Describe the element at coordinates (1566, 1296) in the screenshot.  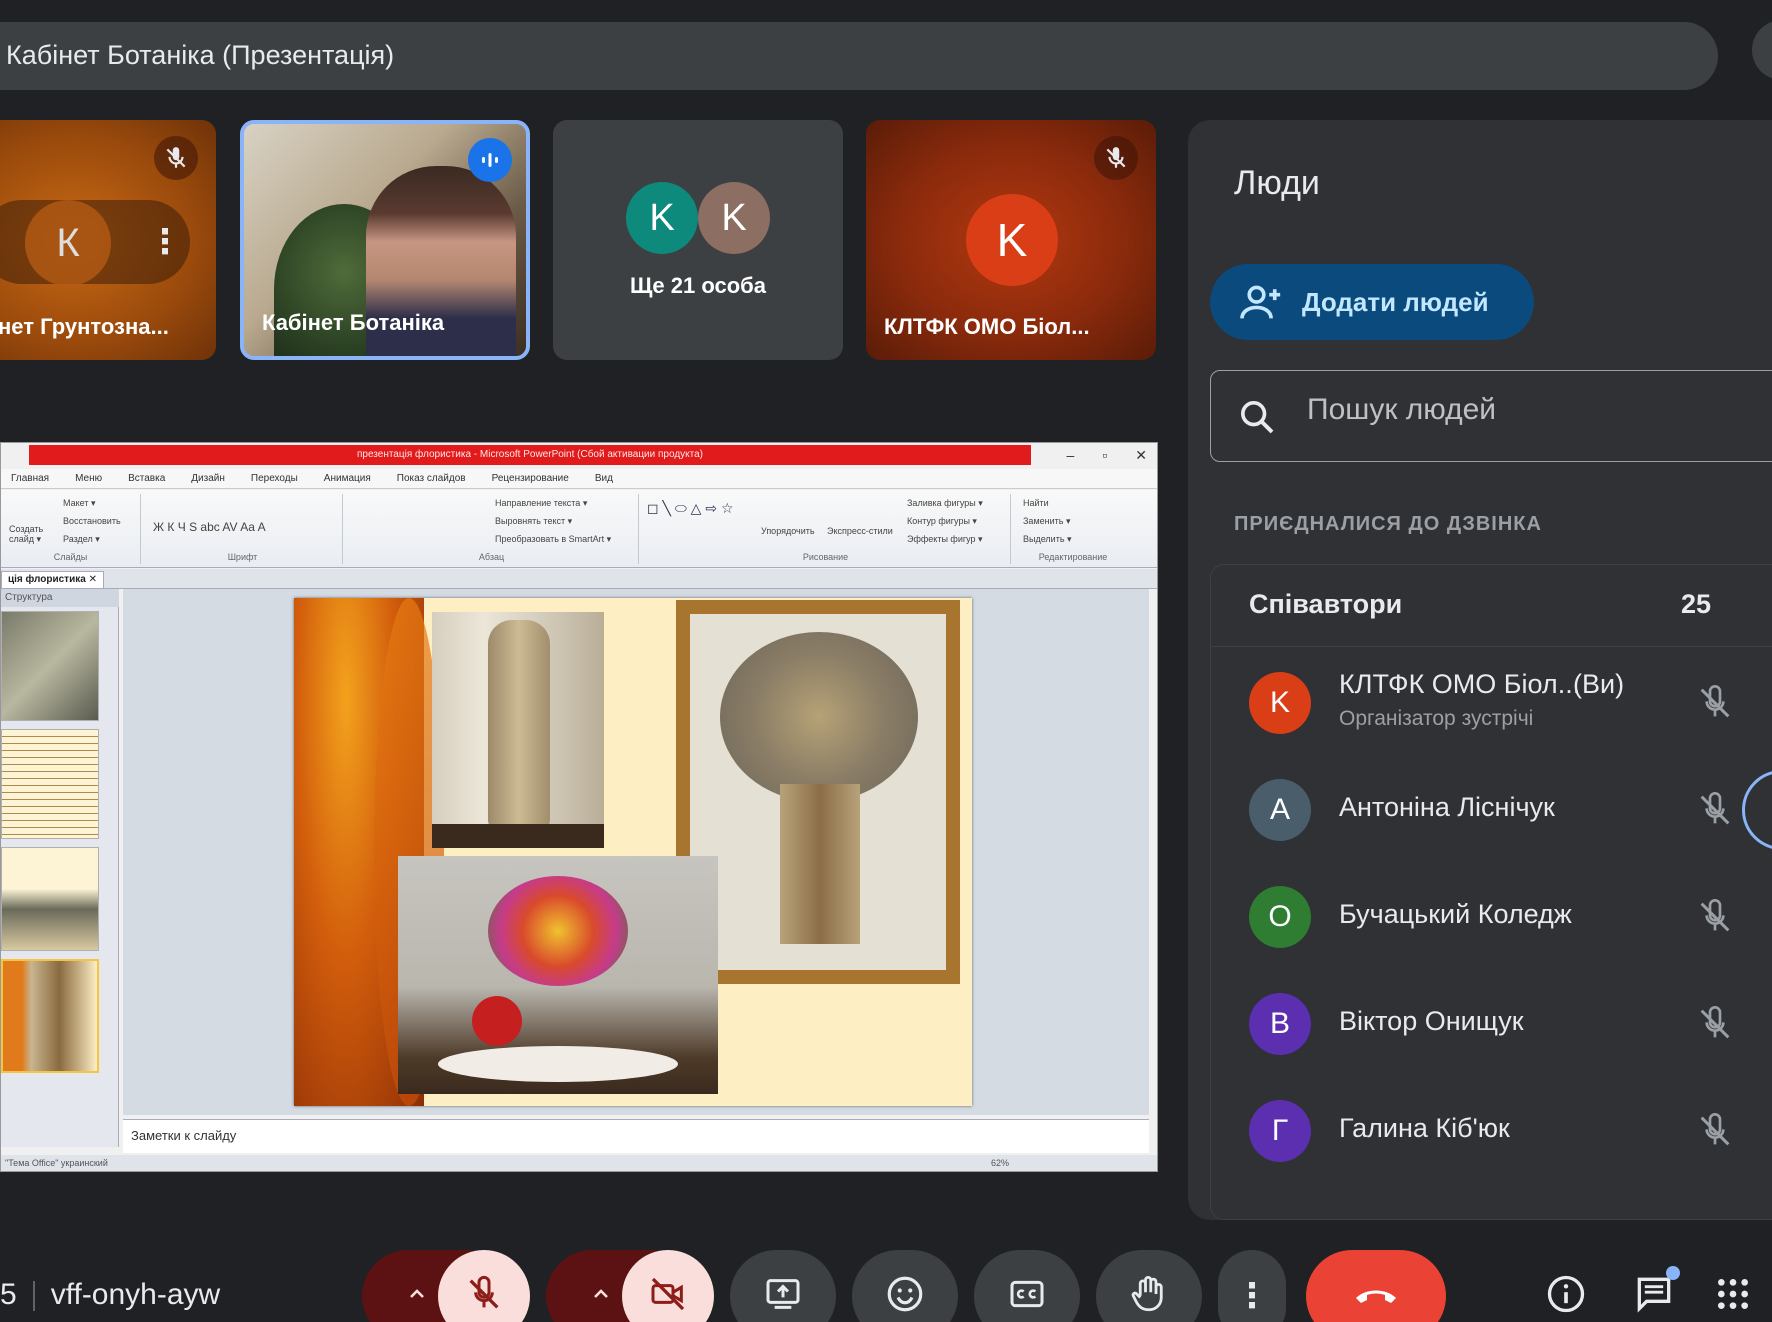
I see `info-icon` at that location.